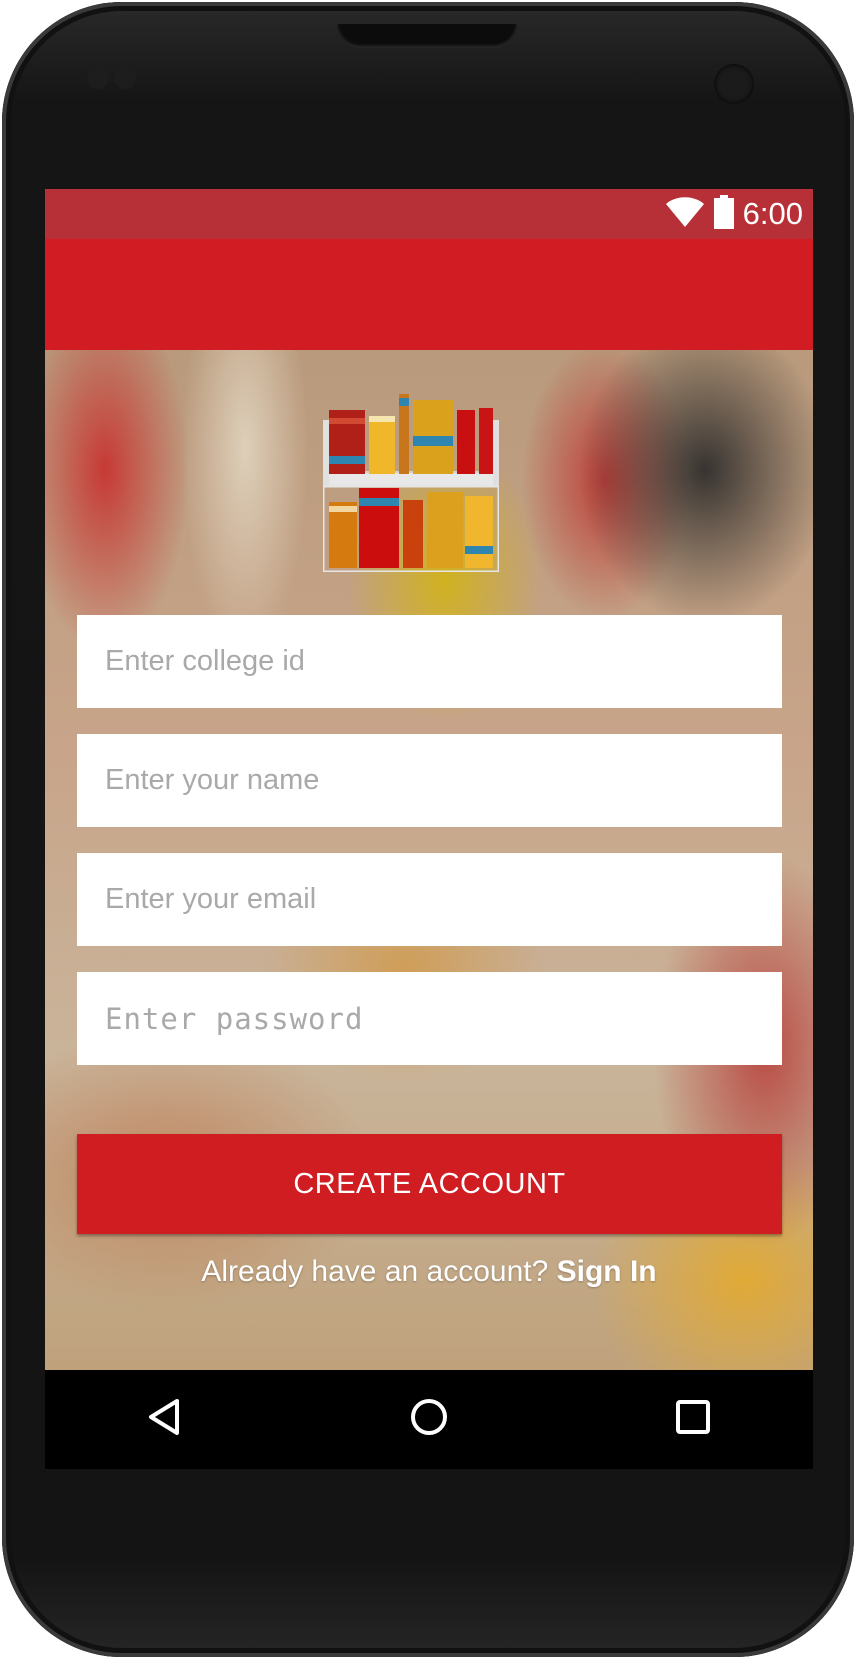 This screenshot has height=1659, width=856. I want to click on wifi-icon, so click(685, 214).